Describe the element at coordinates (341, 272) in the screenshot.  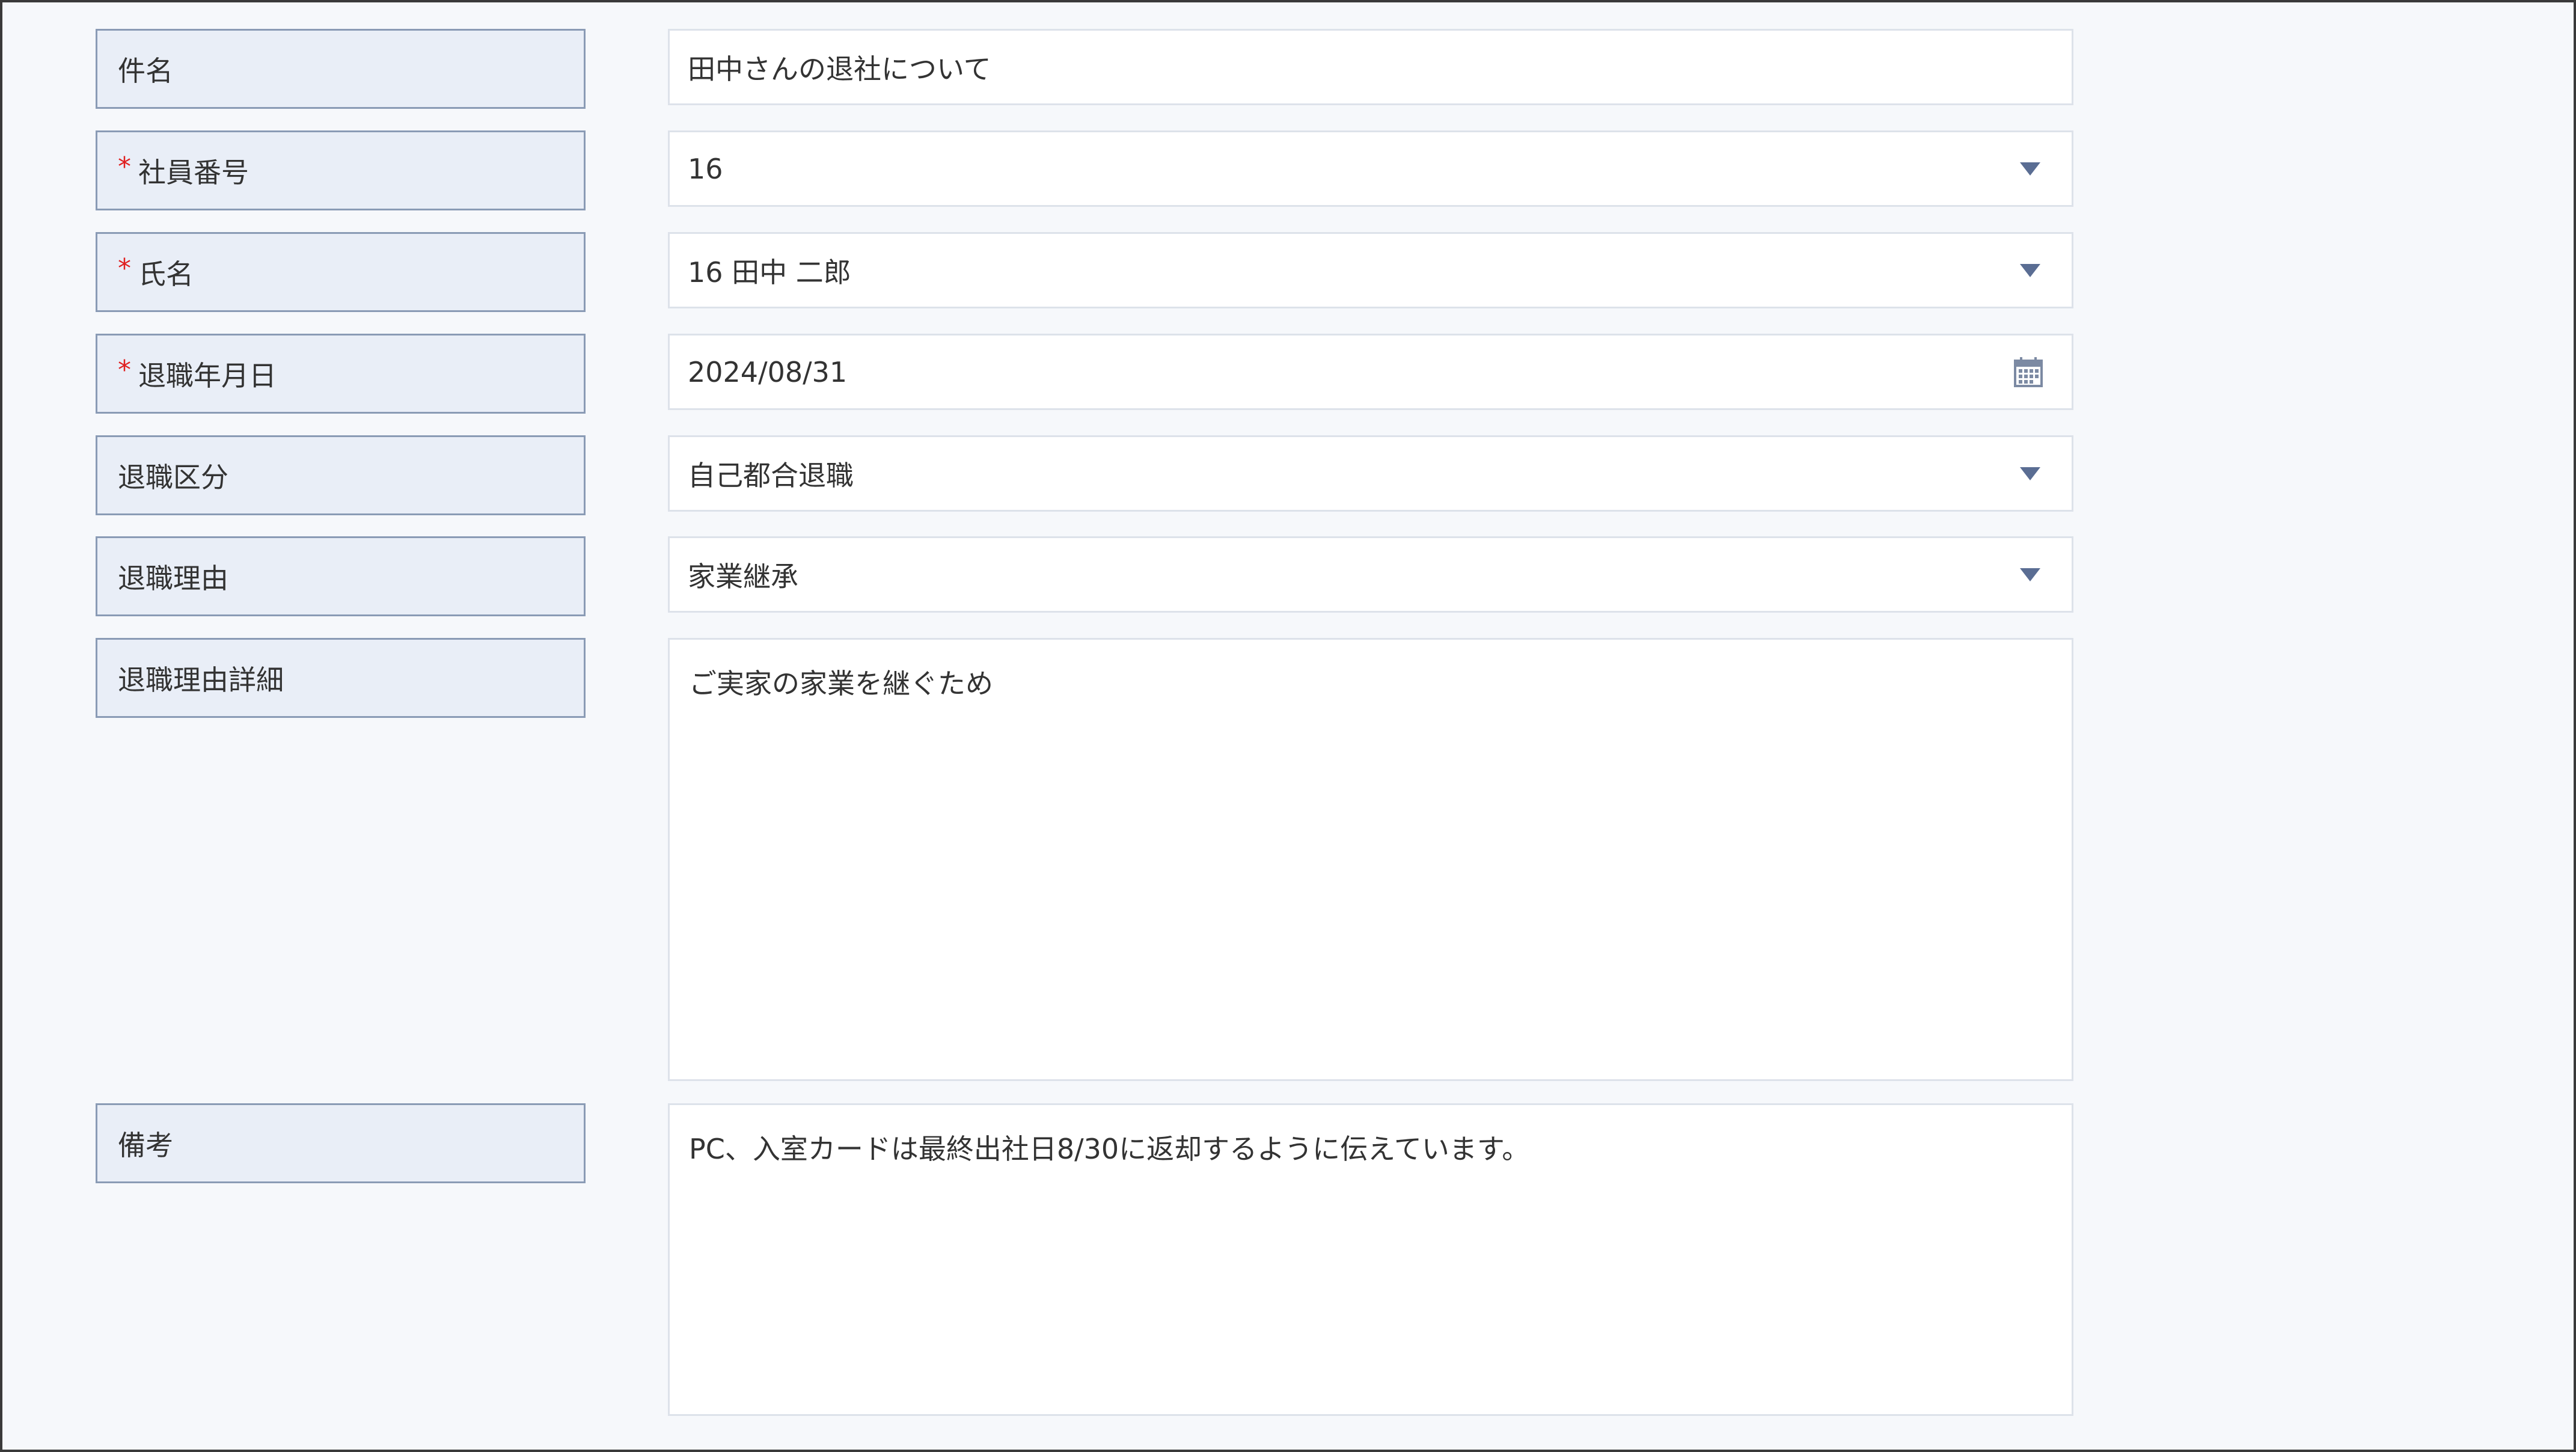
I see `name-label: * 氏名` at that location.